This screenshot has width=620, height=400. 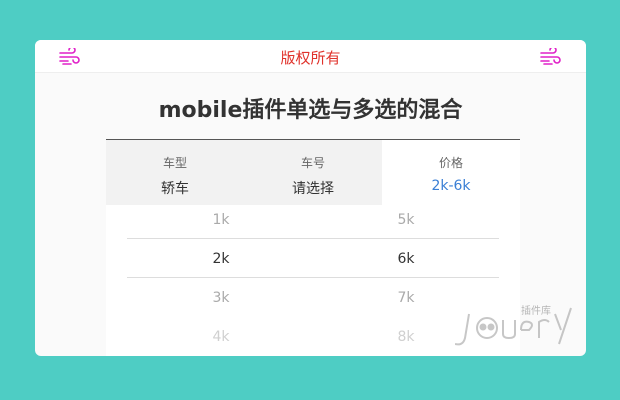 I want to click on picker-option-selected: 2k, so click(x=221, y=259).